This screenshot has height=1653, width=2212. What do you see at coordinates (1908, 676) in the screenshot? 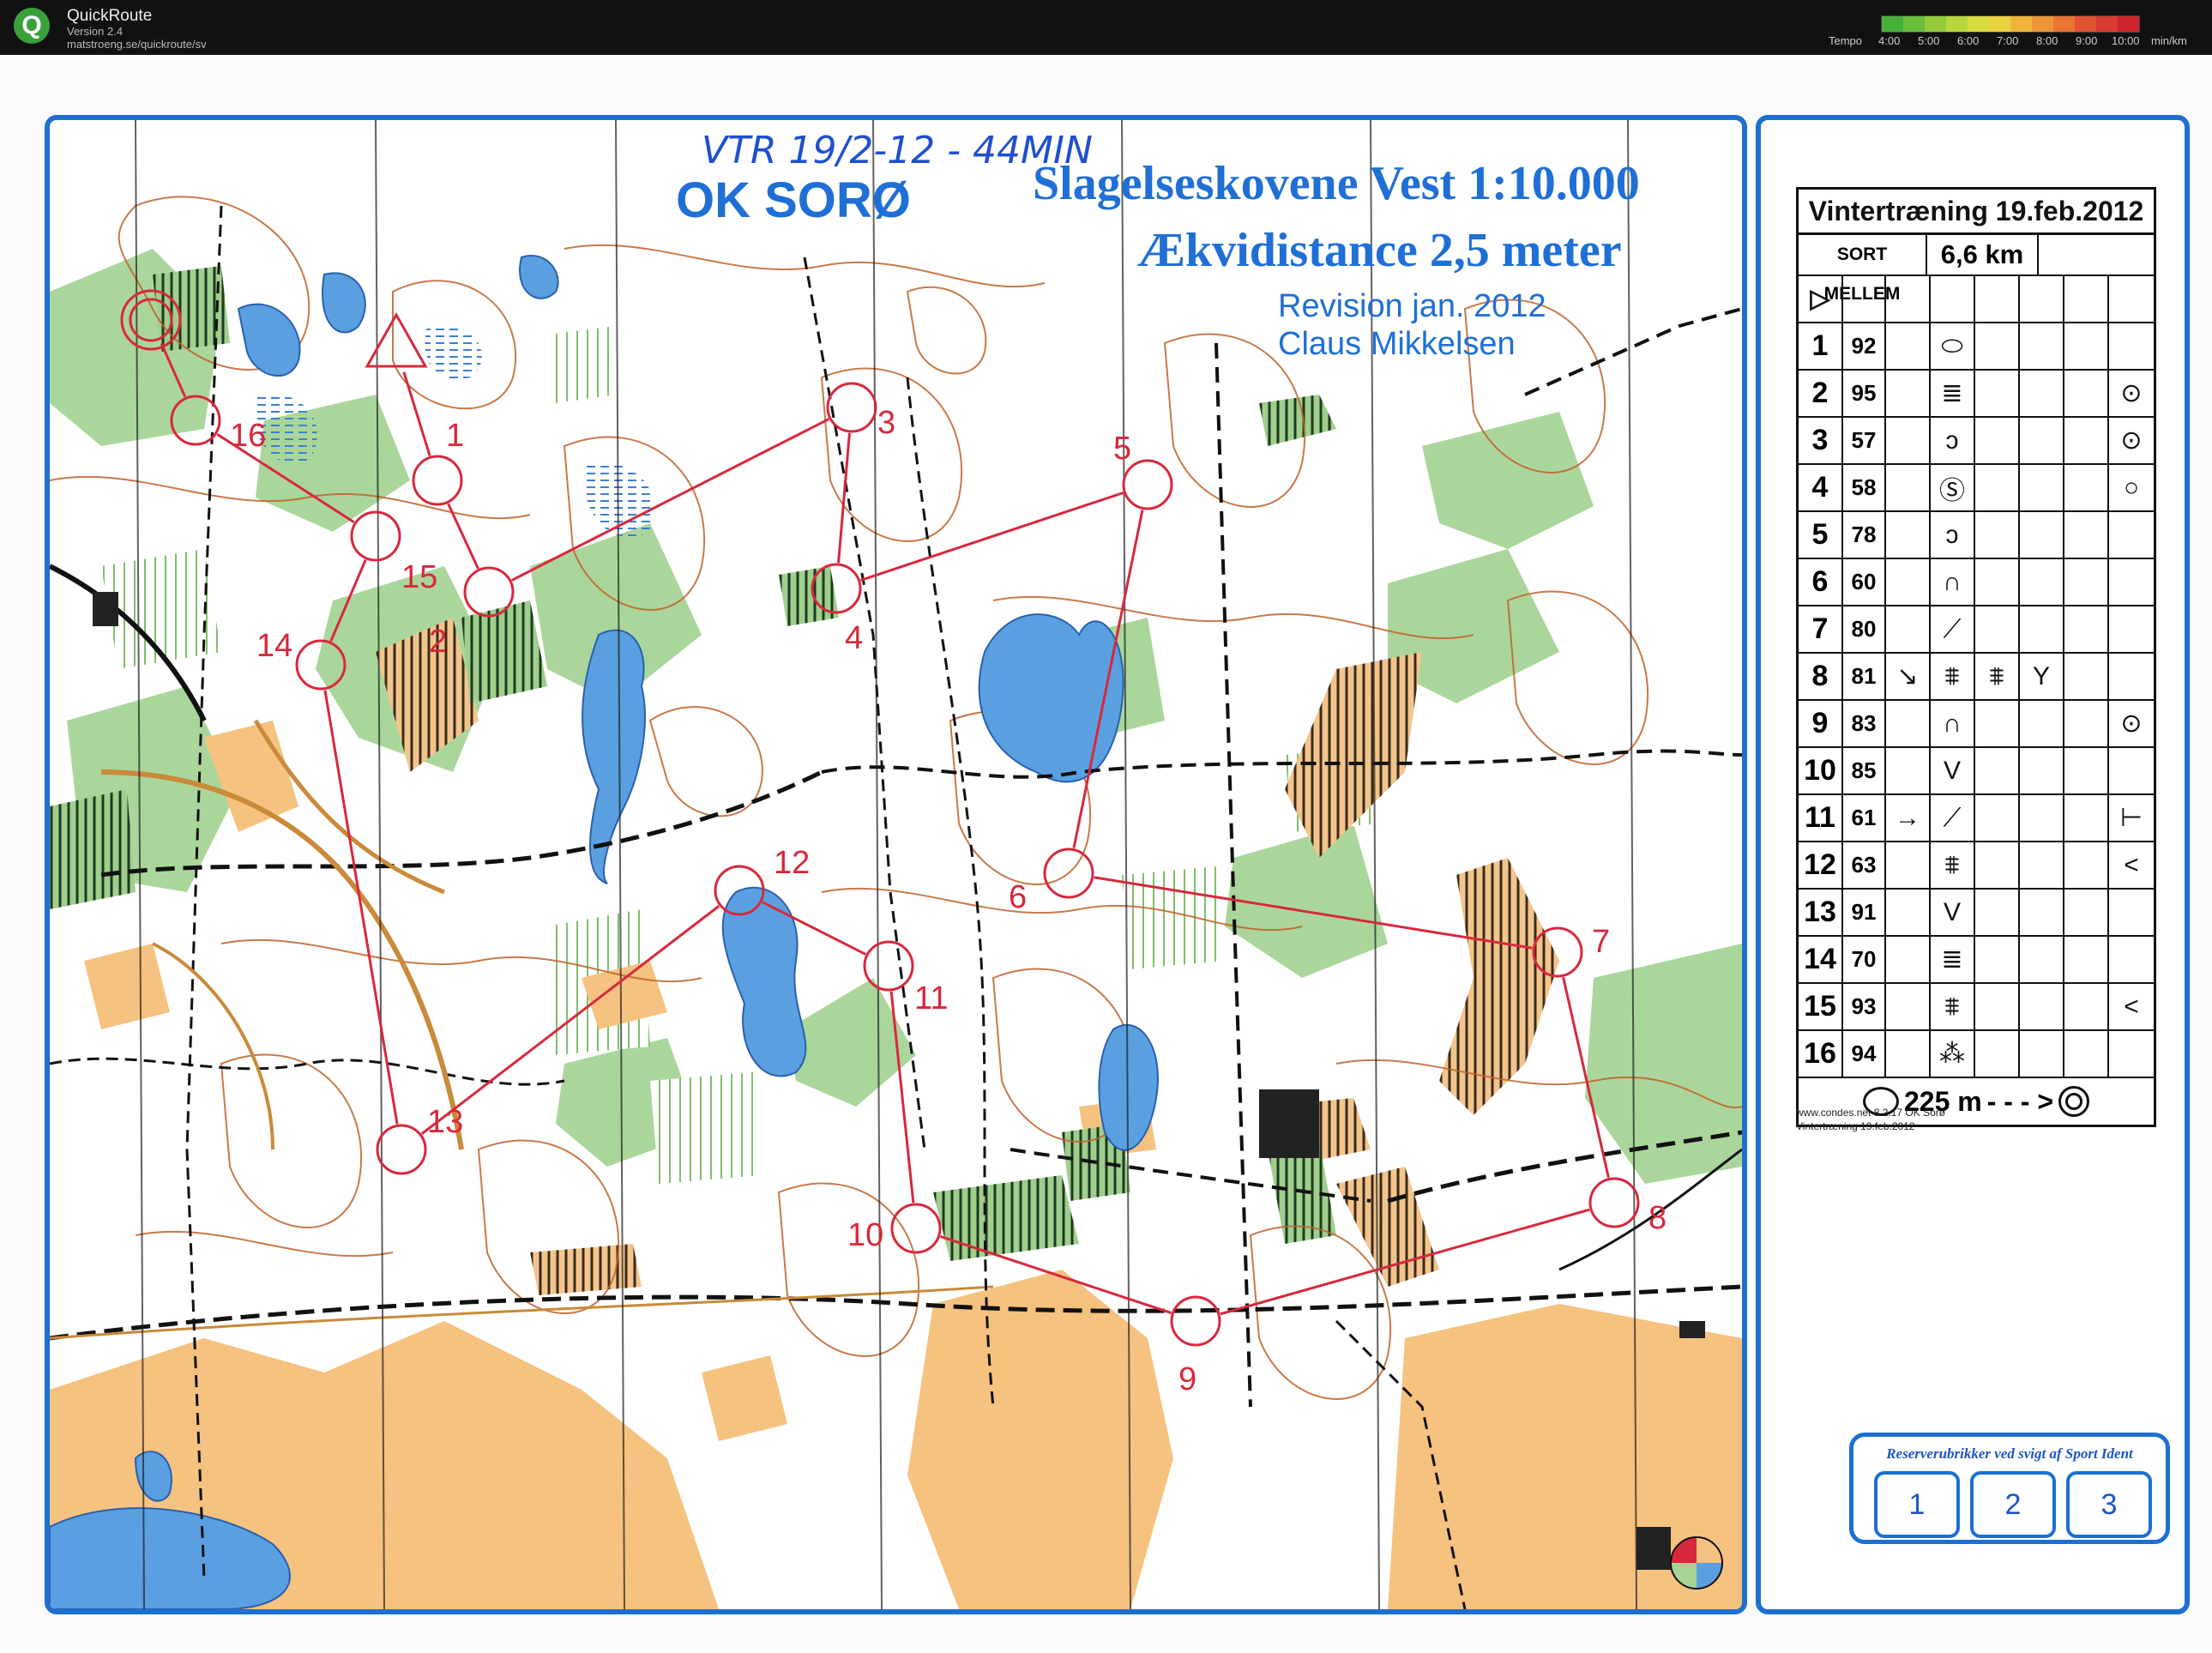
I see `which-feature: ↘` at bounding box center [1908, 676].